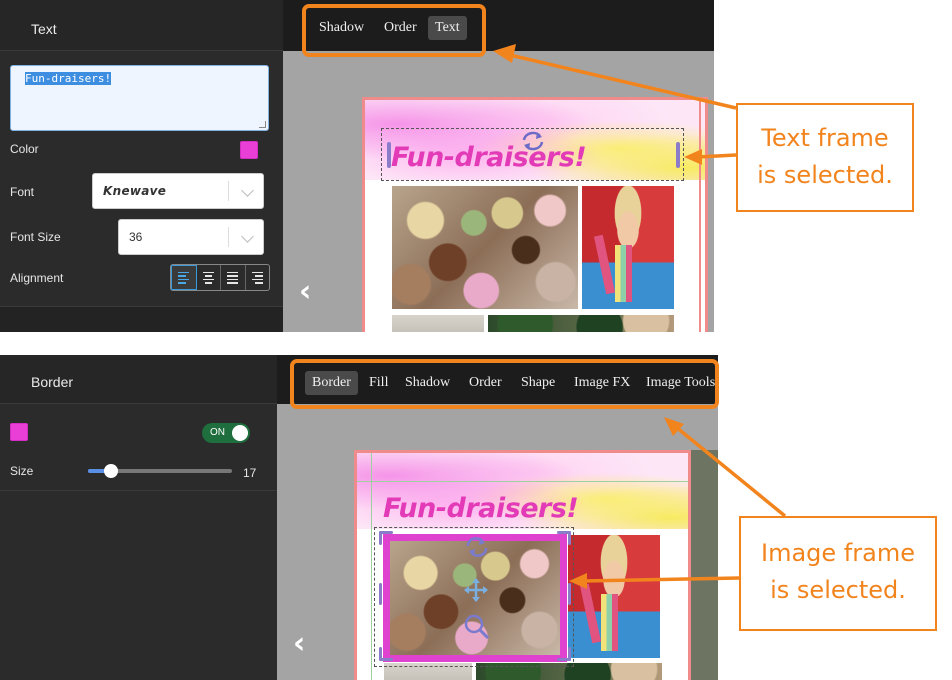  Describe the element at coordinates (623, 81) in the screenshot. I see `arrow-to-toolbar` at that location.